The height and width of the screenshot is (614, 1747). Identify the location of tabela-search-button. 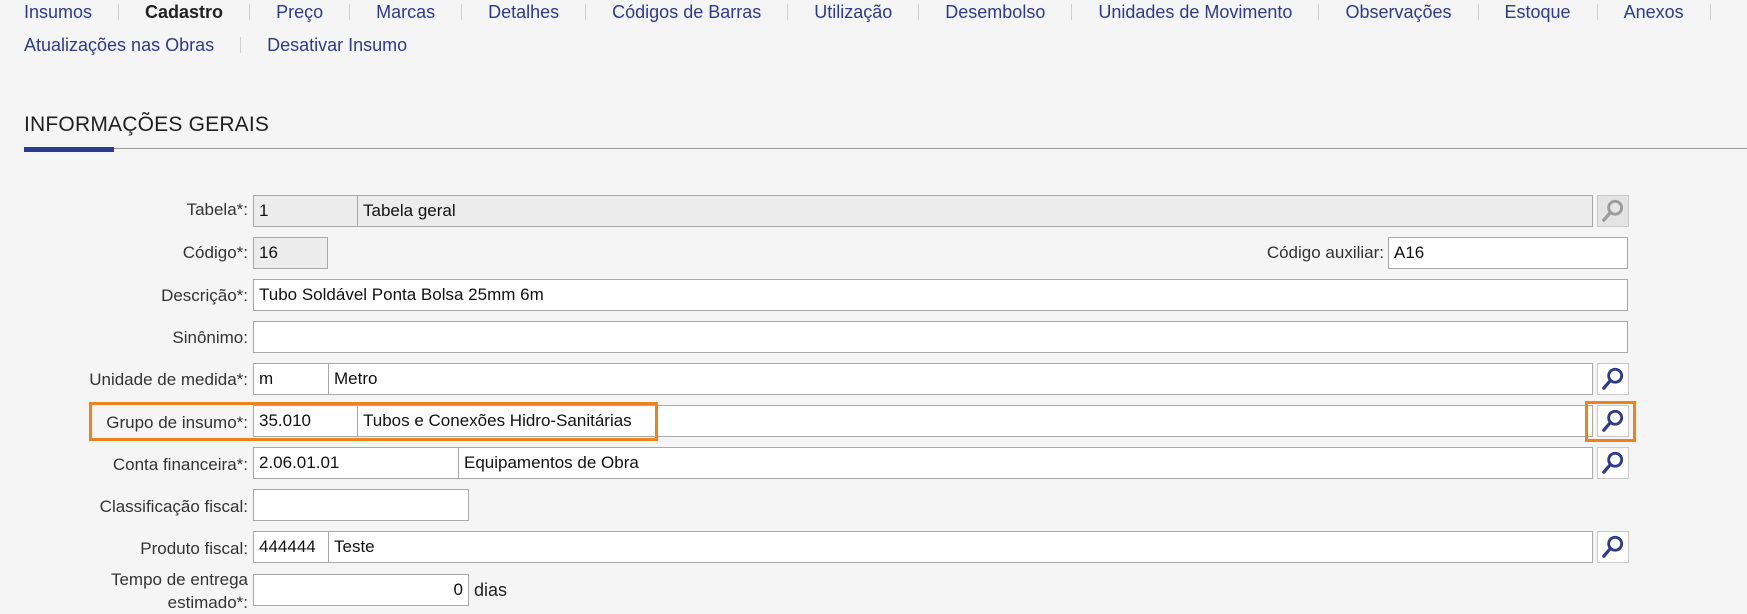
(1613, 211).